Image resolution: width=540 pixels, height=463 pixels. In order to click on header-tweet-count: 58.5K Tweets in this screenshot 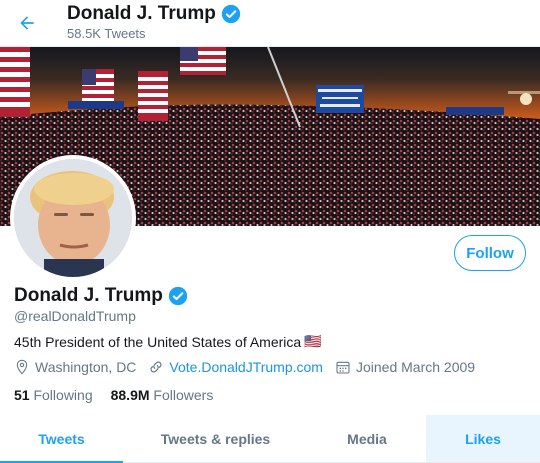, I will do `click(106, 33)`.